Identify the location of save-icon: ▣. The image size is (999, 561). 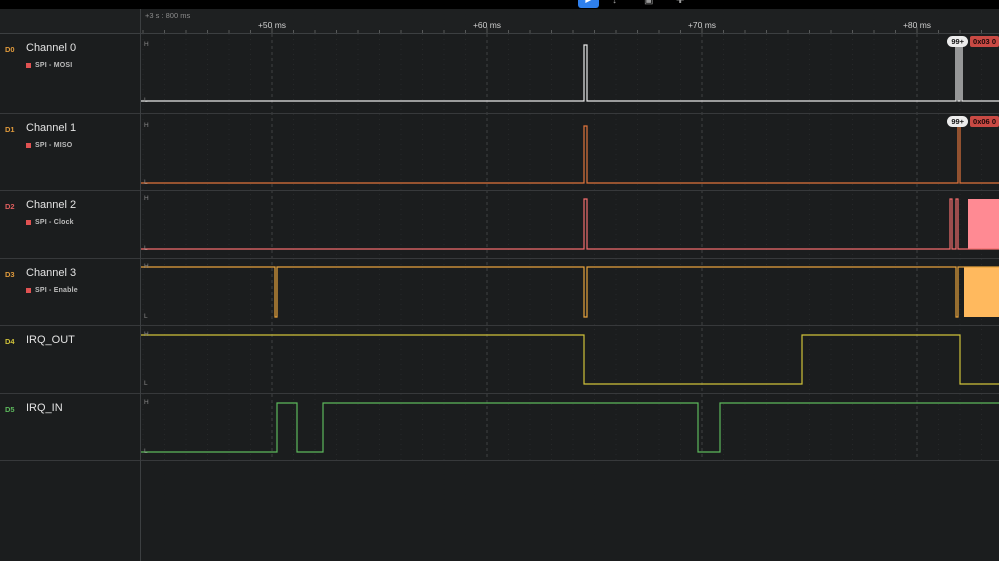
(648, 3).